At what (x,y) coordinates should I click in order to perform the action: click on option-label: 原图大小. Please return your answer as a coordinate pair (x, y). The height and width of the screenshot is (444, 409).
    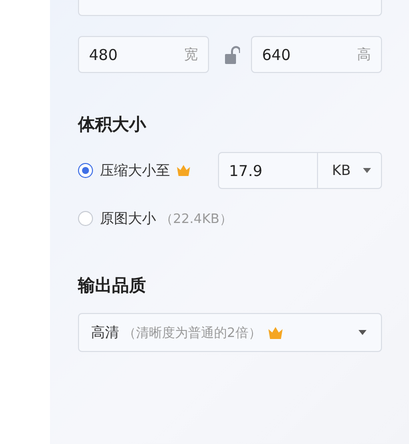
    Looking at the image, I should click on (128, 219).